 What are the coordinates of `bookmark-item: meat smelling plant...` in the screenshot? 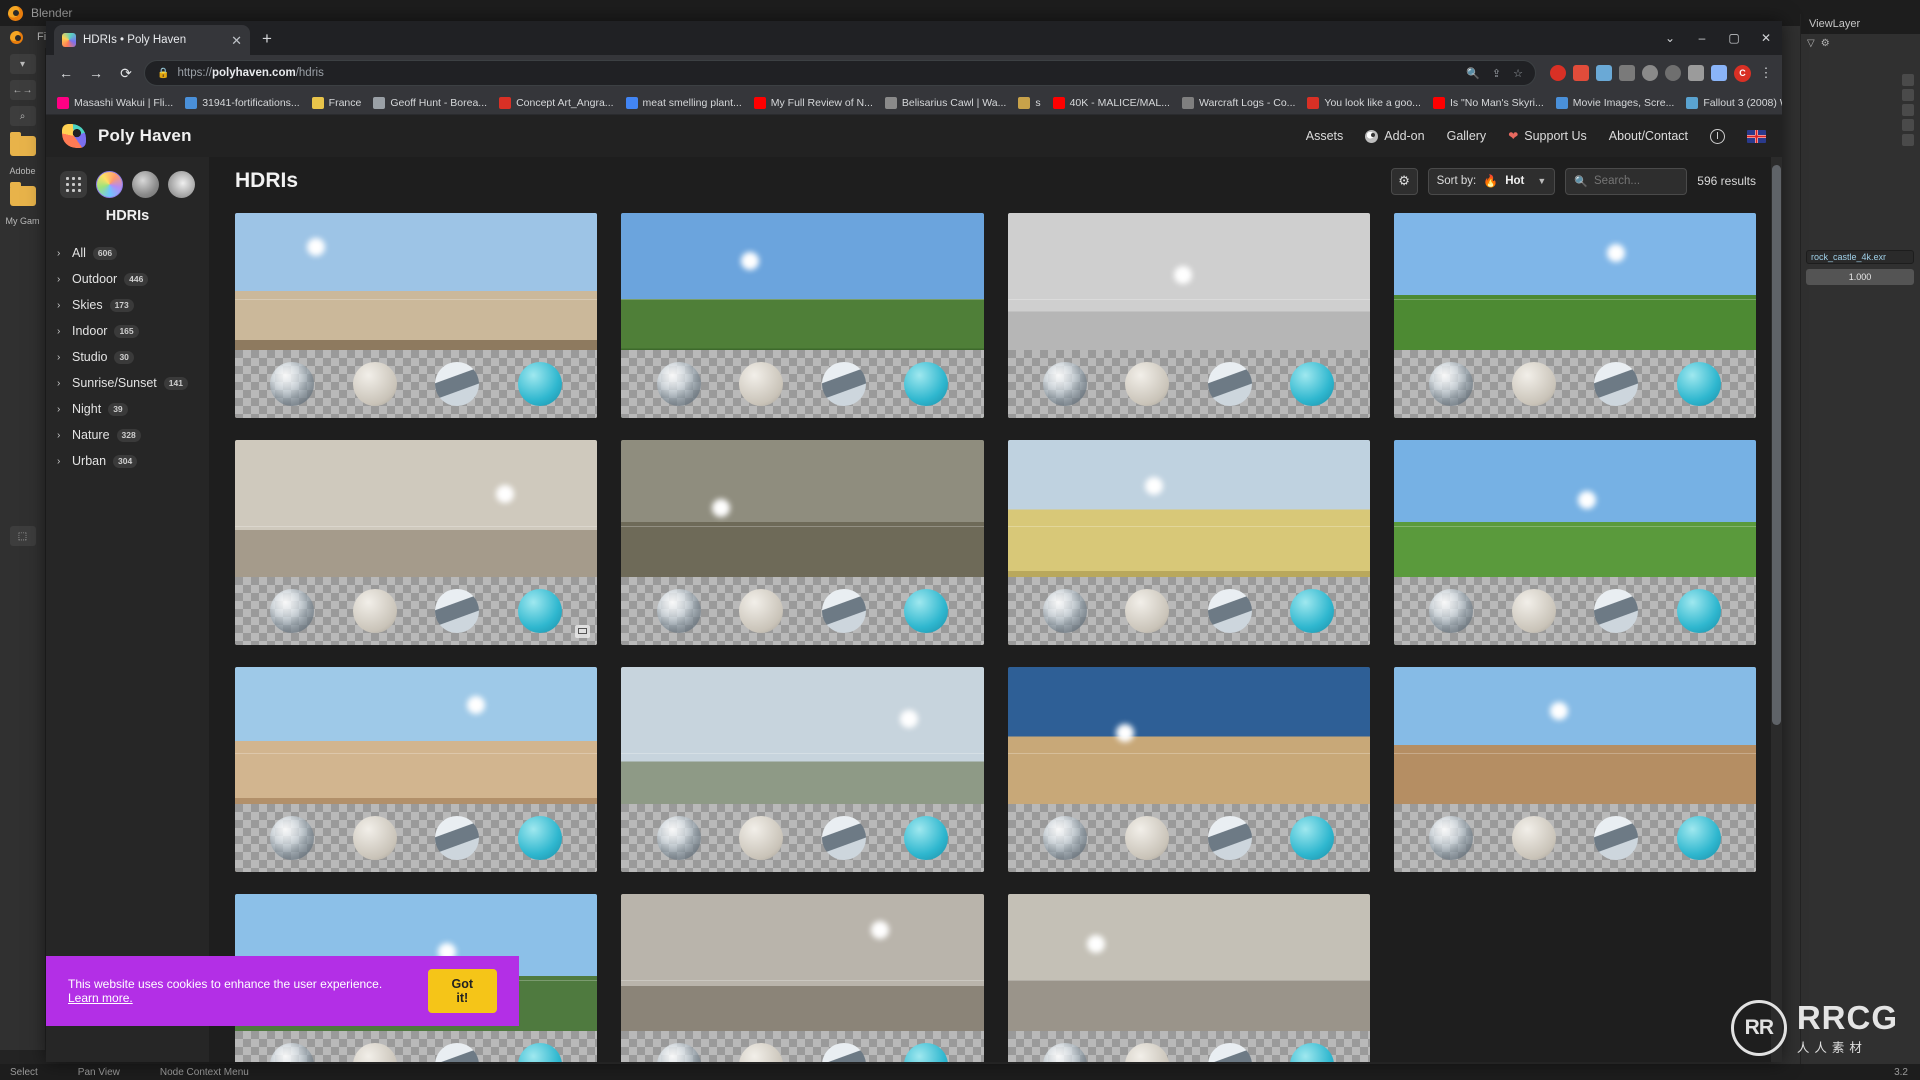 It's located at (684, 103).